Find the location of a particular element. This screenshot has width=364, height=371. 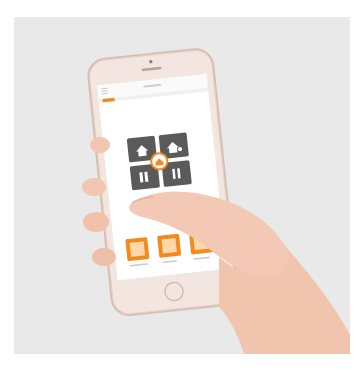

window-icon is located at coordinates (137, 249).